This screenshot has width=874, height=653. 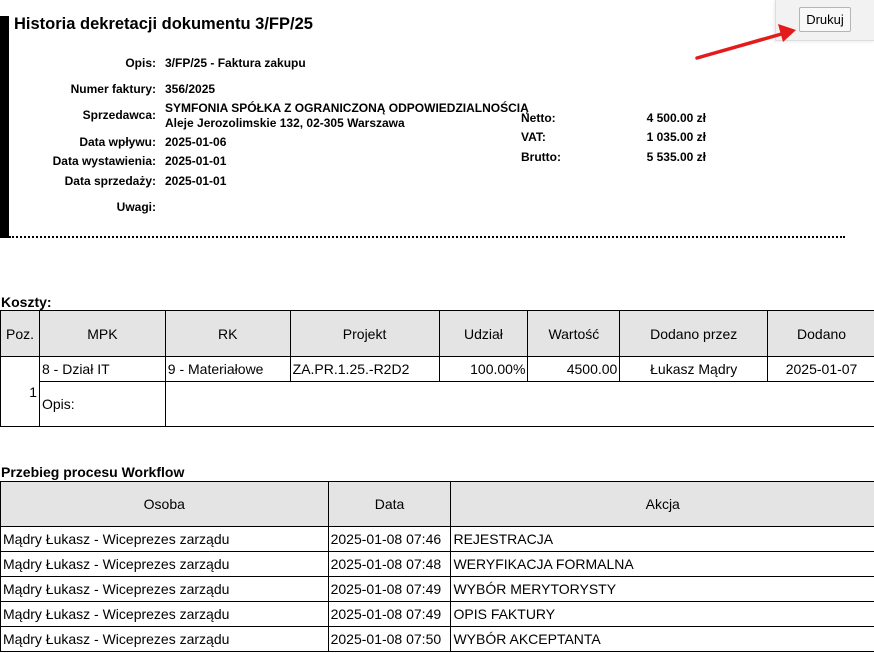 I want to click on col-header-mpk: MPK, so click(x=102, y=333).